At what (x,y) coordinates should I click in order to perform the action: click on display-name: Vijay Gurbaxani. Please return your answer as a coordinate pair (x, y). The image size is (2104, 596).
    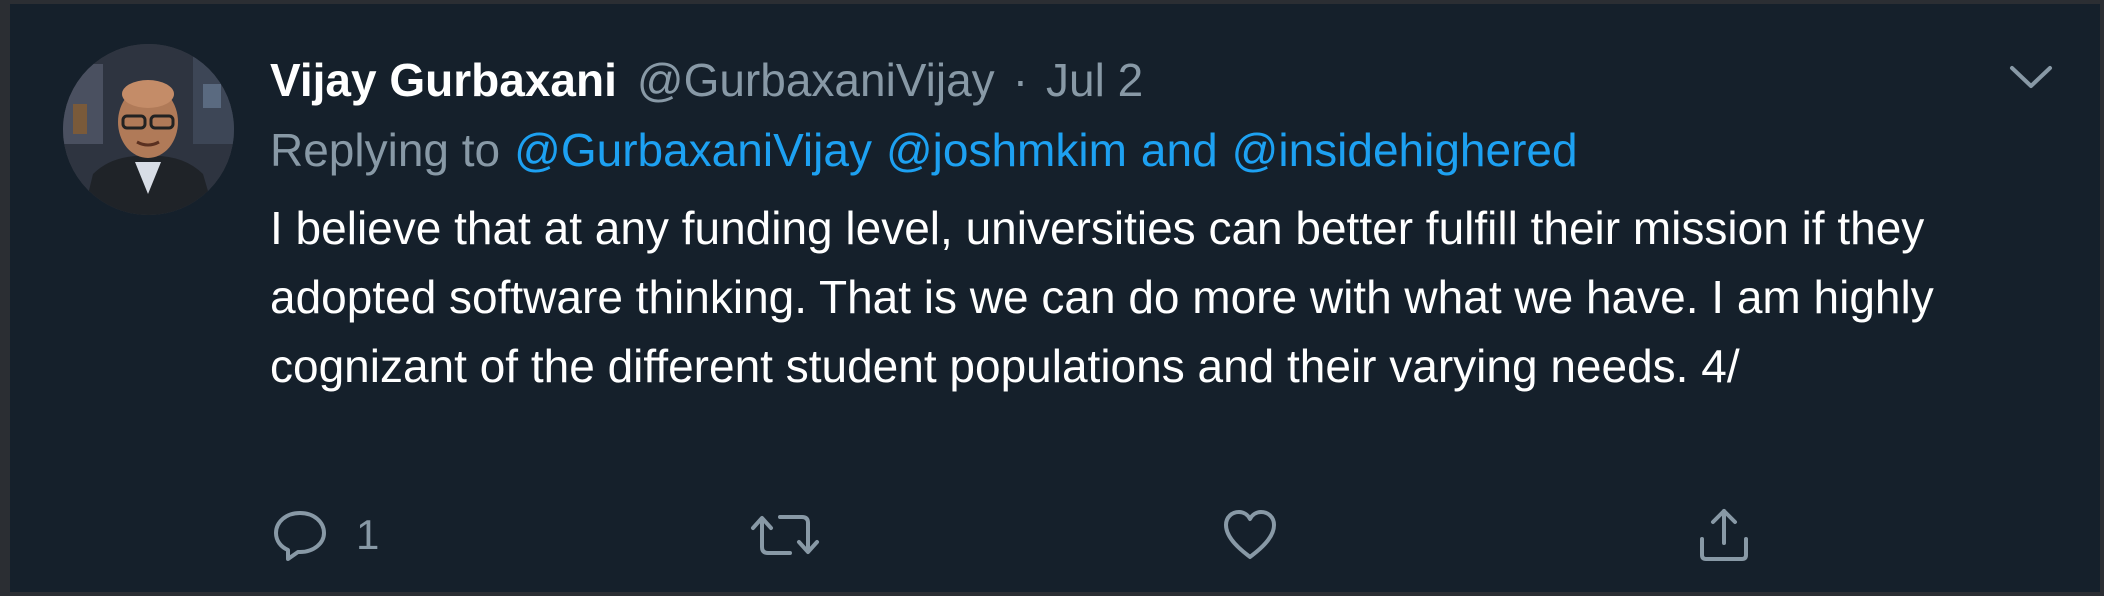
    Looking at the image, I should click on (443, 80).